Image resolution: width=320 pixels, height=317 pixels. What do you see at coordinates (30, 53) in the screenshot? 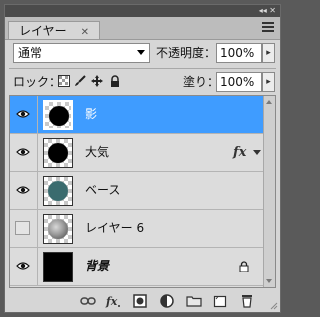
I see `blend-mode-value: 通常` at bounding box center [30, 53].